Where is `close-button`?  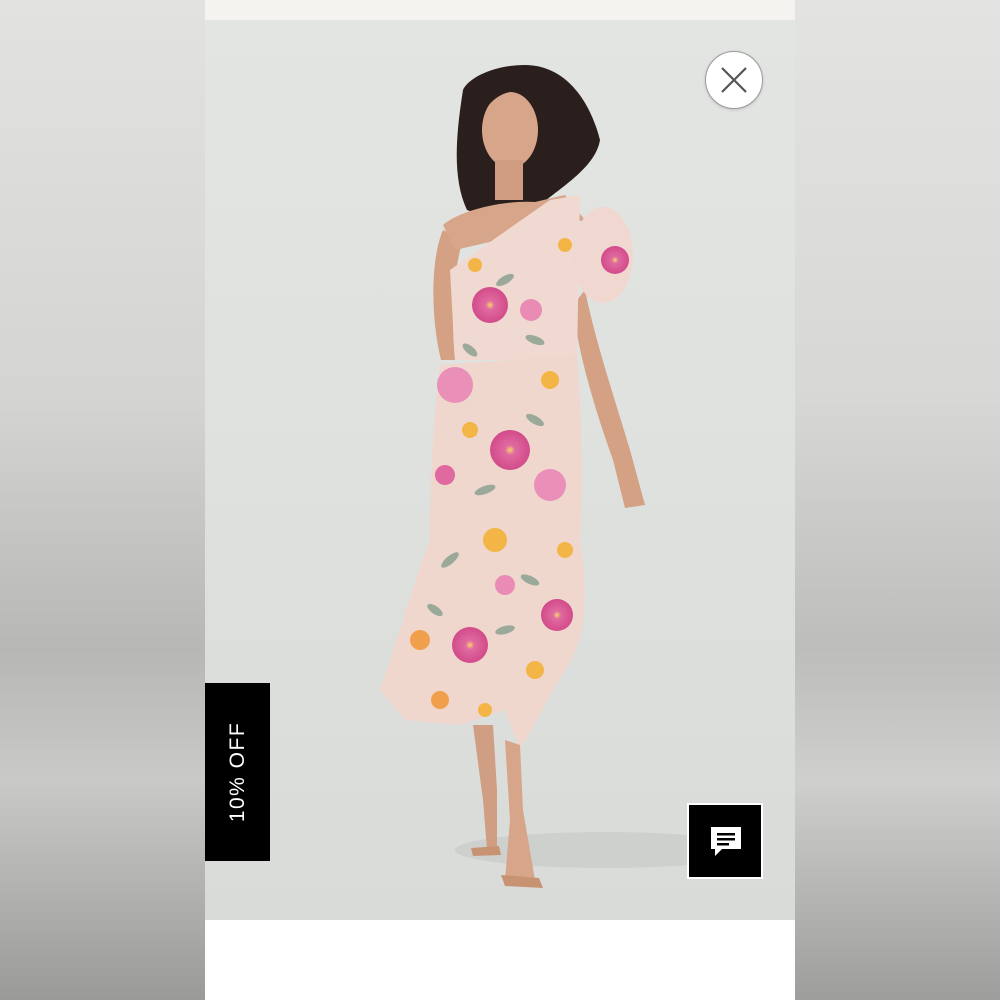 close-button is located at coordinates (734, 80).